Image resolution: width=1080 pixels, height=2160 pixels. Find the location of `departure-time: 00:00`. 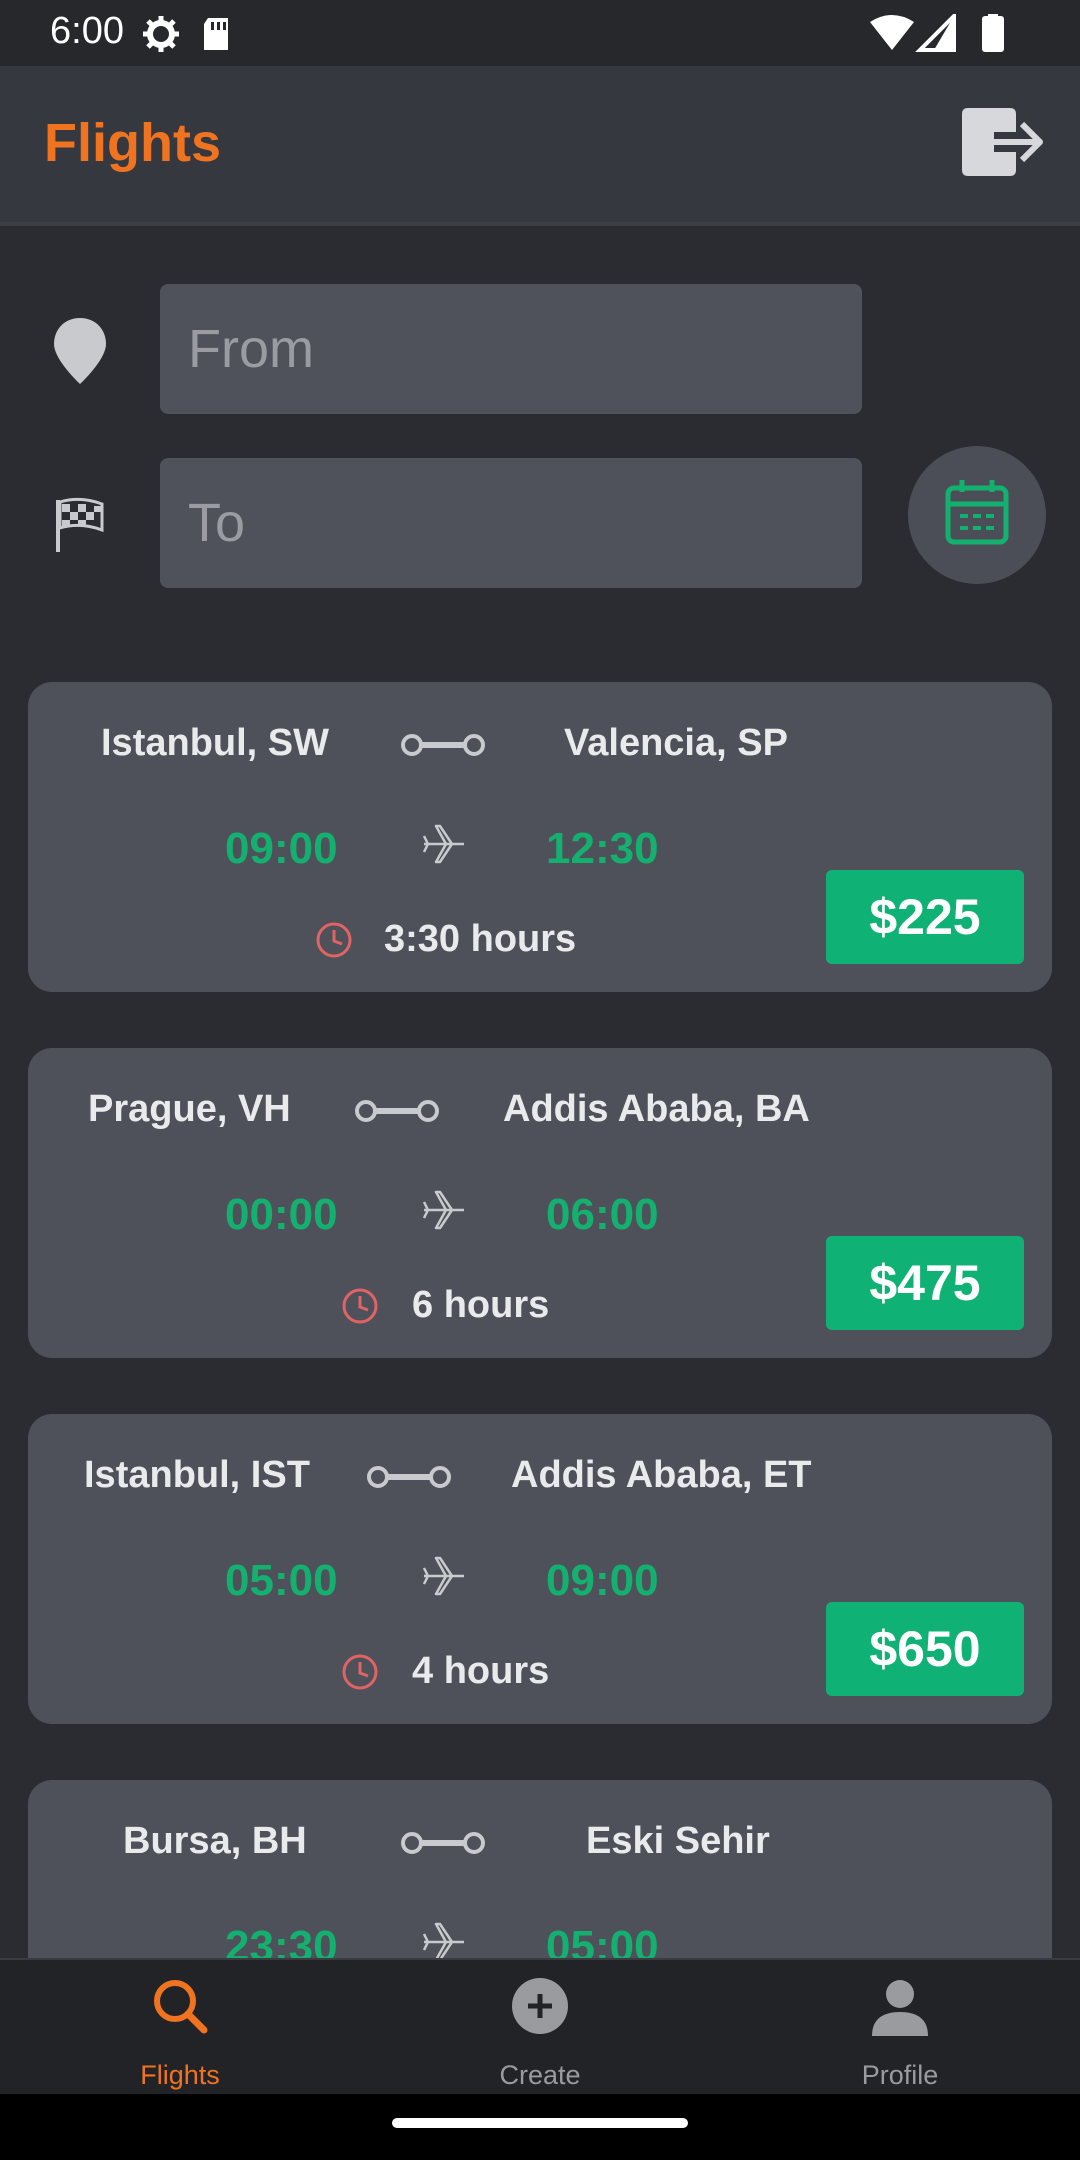

departure-time: 00:00 is located at coordinates (281, 1214).